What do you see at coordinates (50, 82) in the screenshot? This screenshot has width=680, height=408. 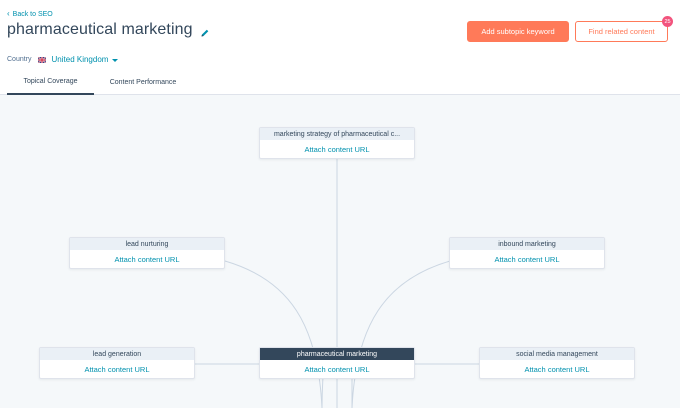 I see `tab-topical-coverage: Topical Coverage` at bounding box center [50, 82].